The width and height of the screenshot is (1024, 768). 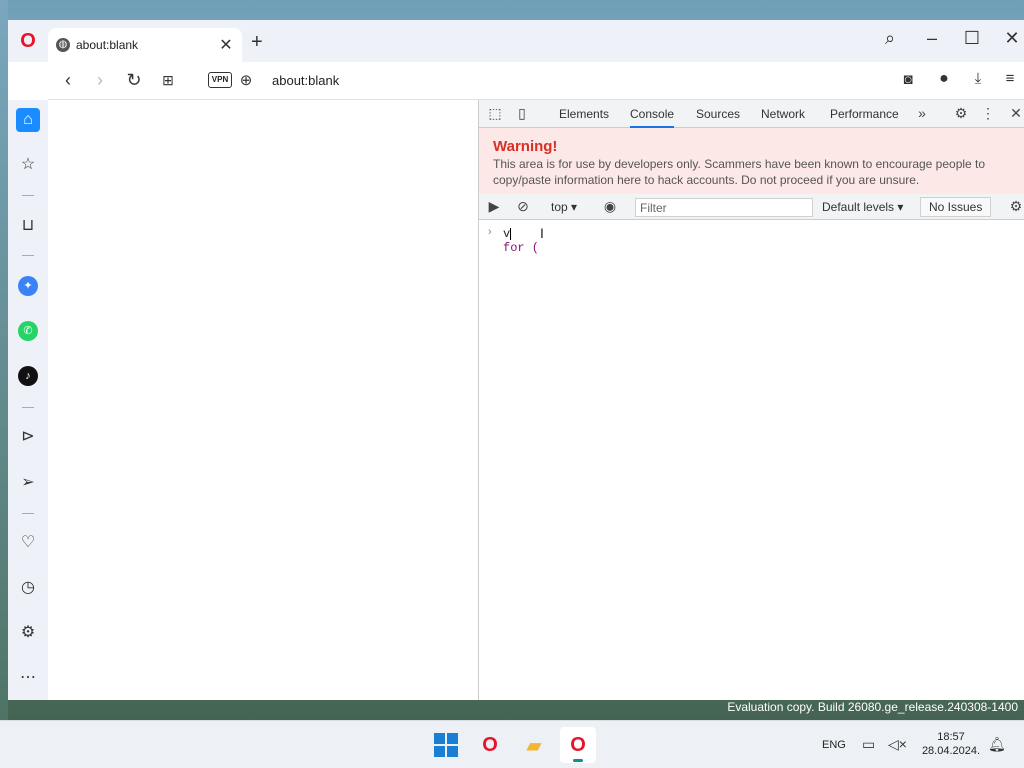 What do you see at coordinates (997, 744) in the screenshot?
I see `notification-bell-icon: 🔔︎` at bounding box center [997, 744].